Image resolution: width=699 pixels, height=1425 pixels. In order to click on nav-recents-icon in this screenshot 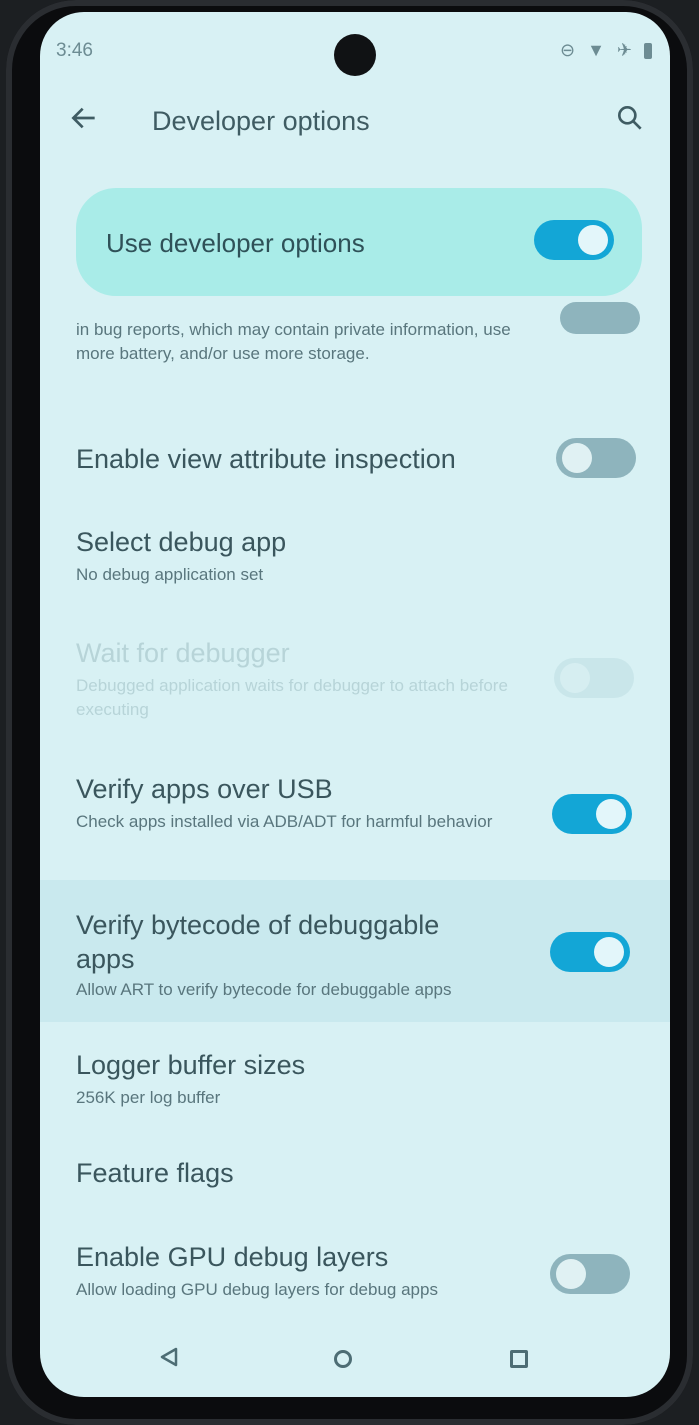, I will do `click(519, 1359)`.